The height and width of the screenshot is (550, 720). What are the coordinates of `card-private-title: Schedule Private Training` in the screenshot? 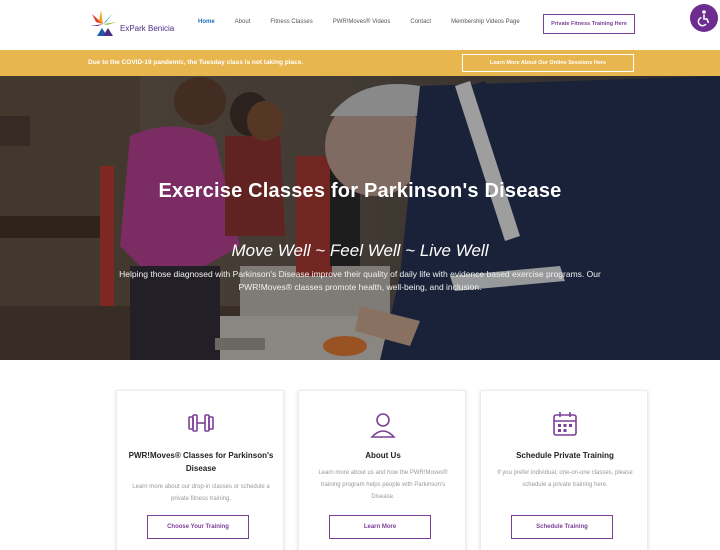 It's located at (565, 455).